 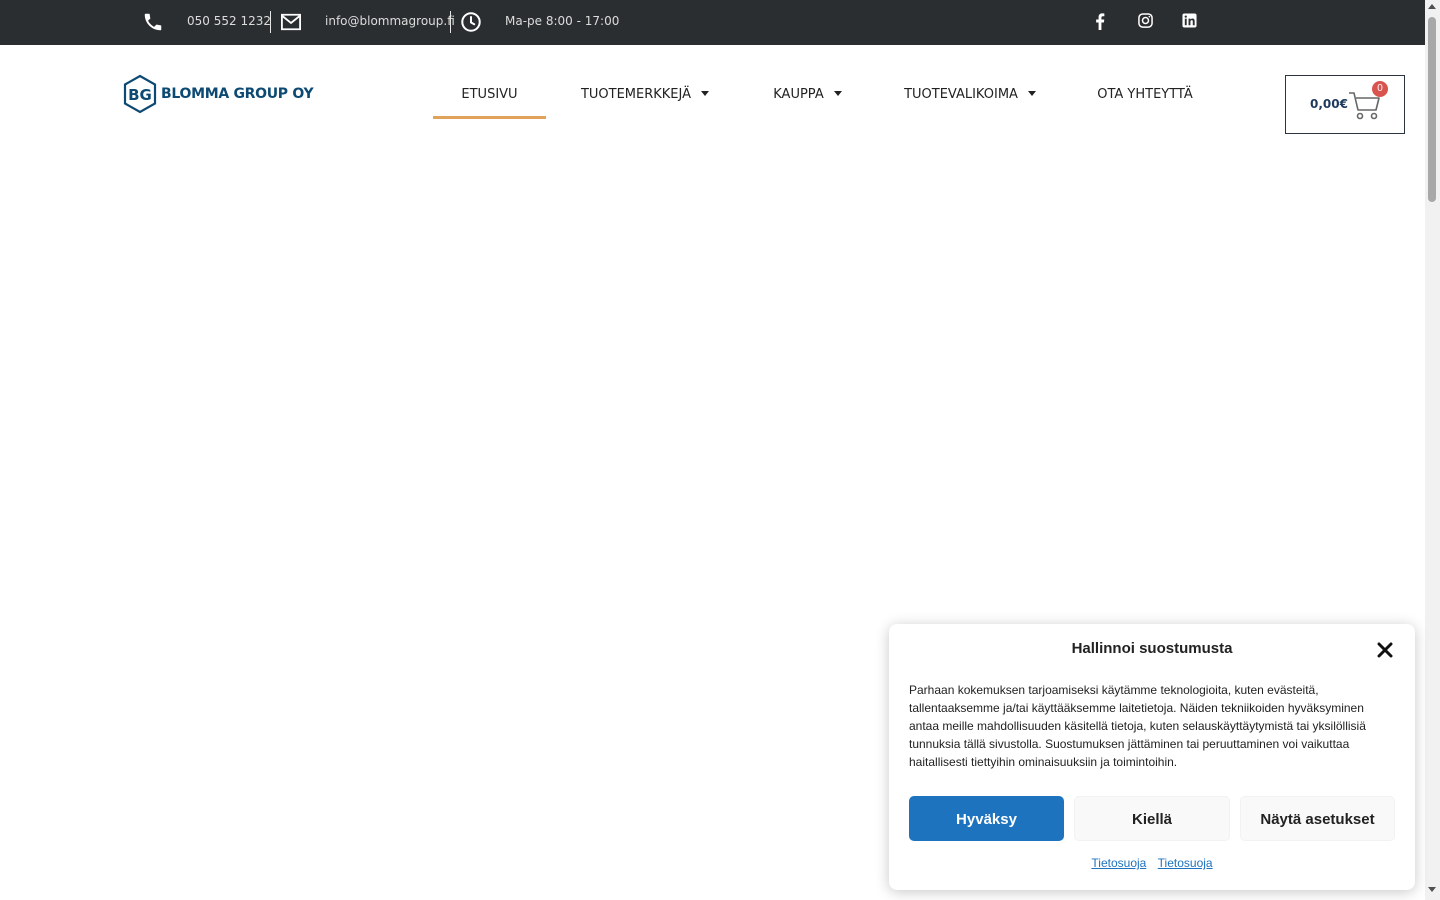 What do you see at coordinates (237, 94) in the screenshot?
I see `logo-text: BLOMMA GROUP OY` at bounding box center [237, 94].